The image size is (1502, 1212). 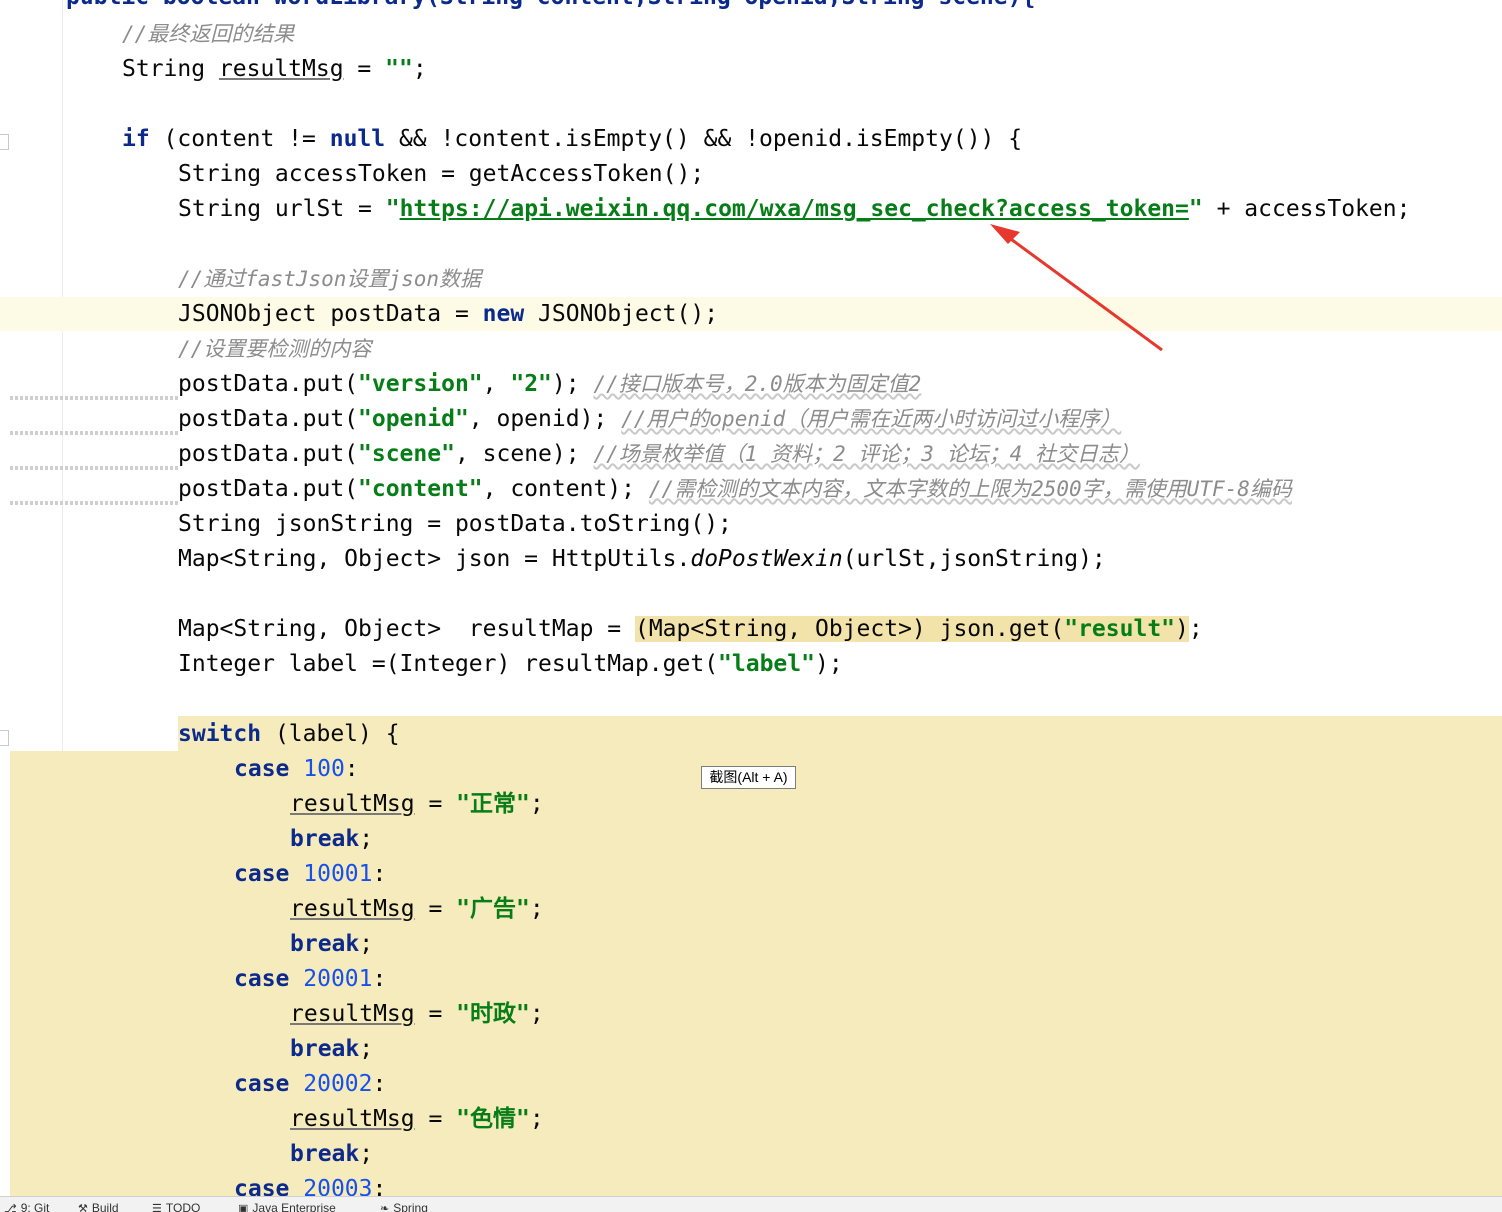 I want to click on tool-tab-spring: ❧ Spring, so click(x=404, y=1206).